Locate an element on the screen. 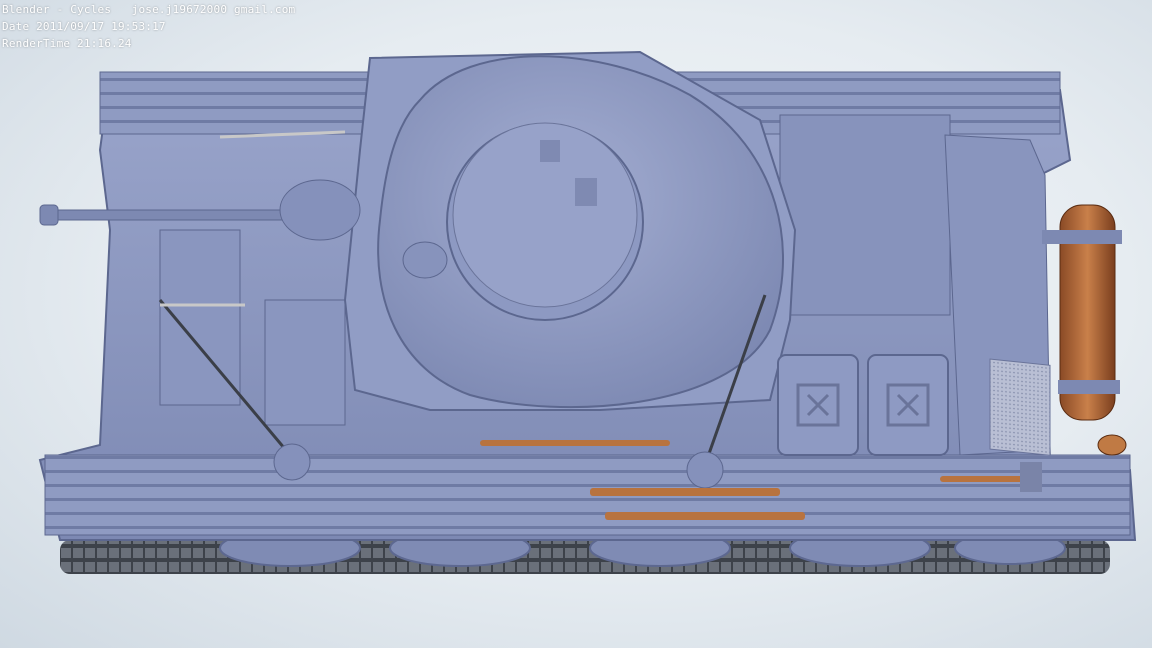 The height and width of the screenshot is (648, 1152). engine-deck is located at coordinates (865, 215).